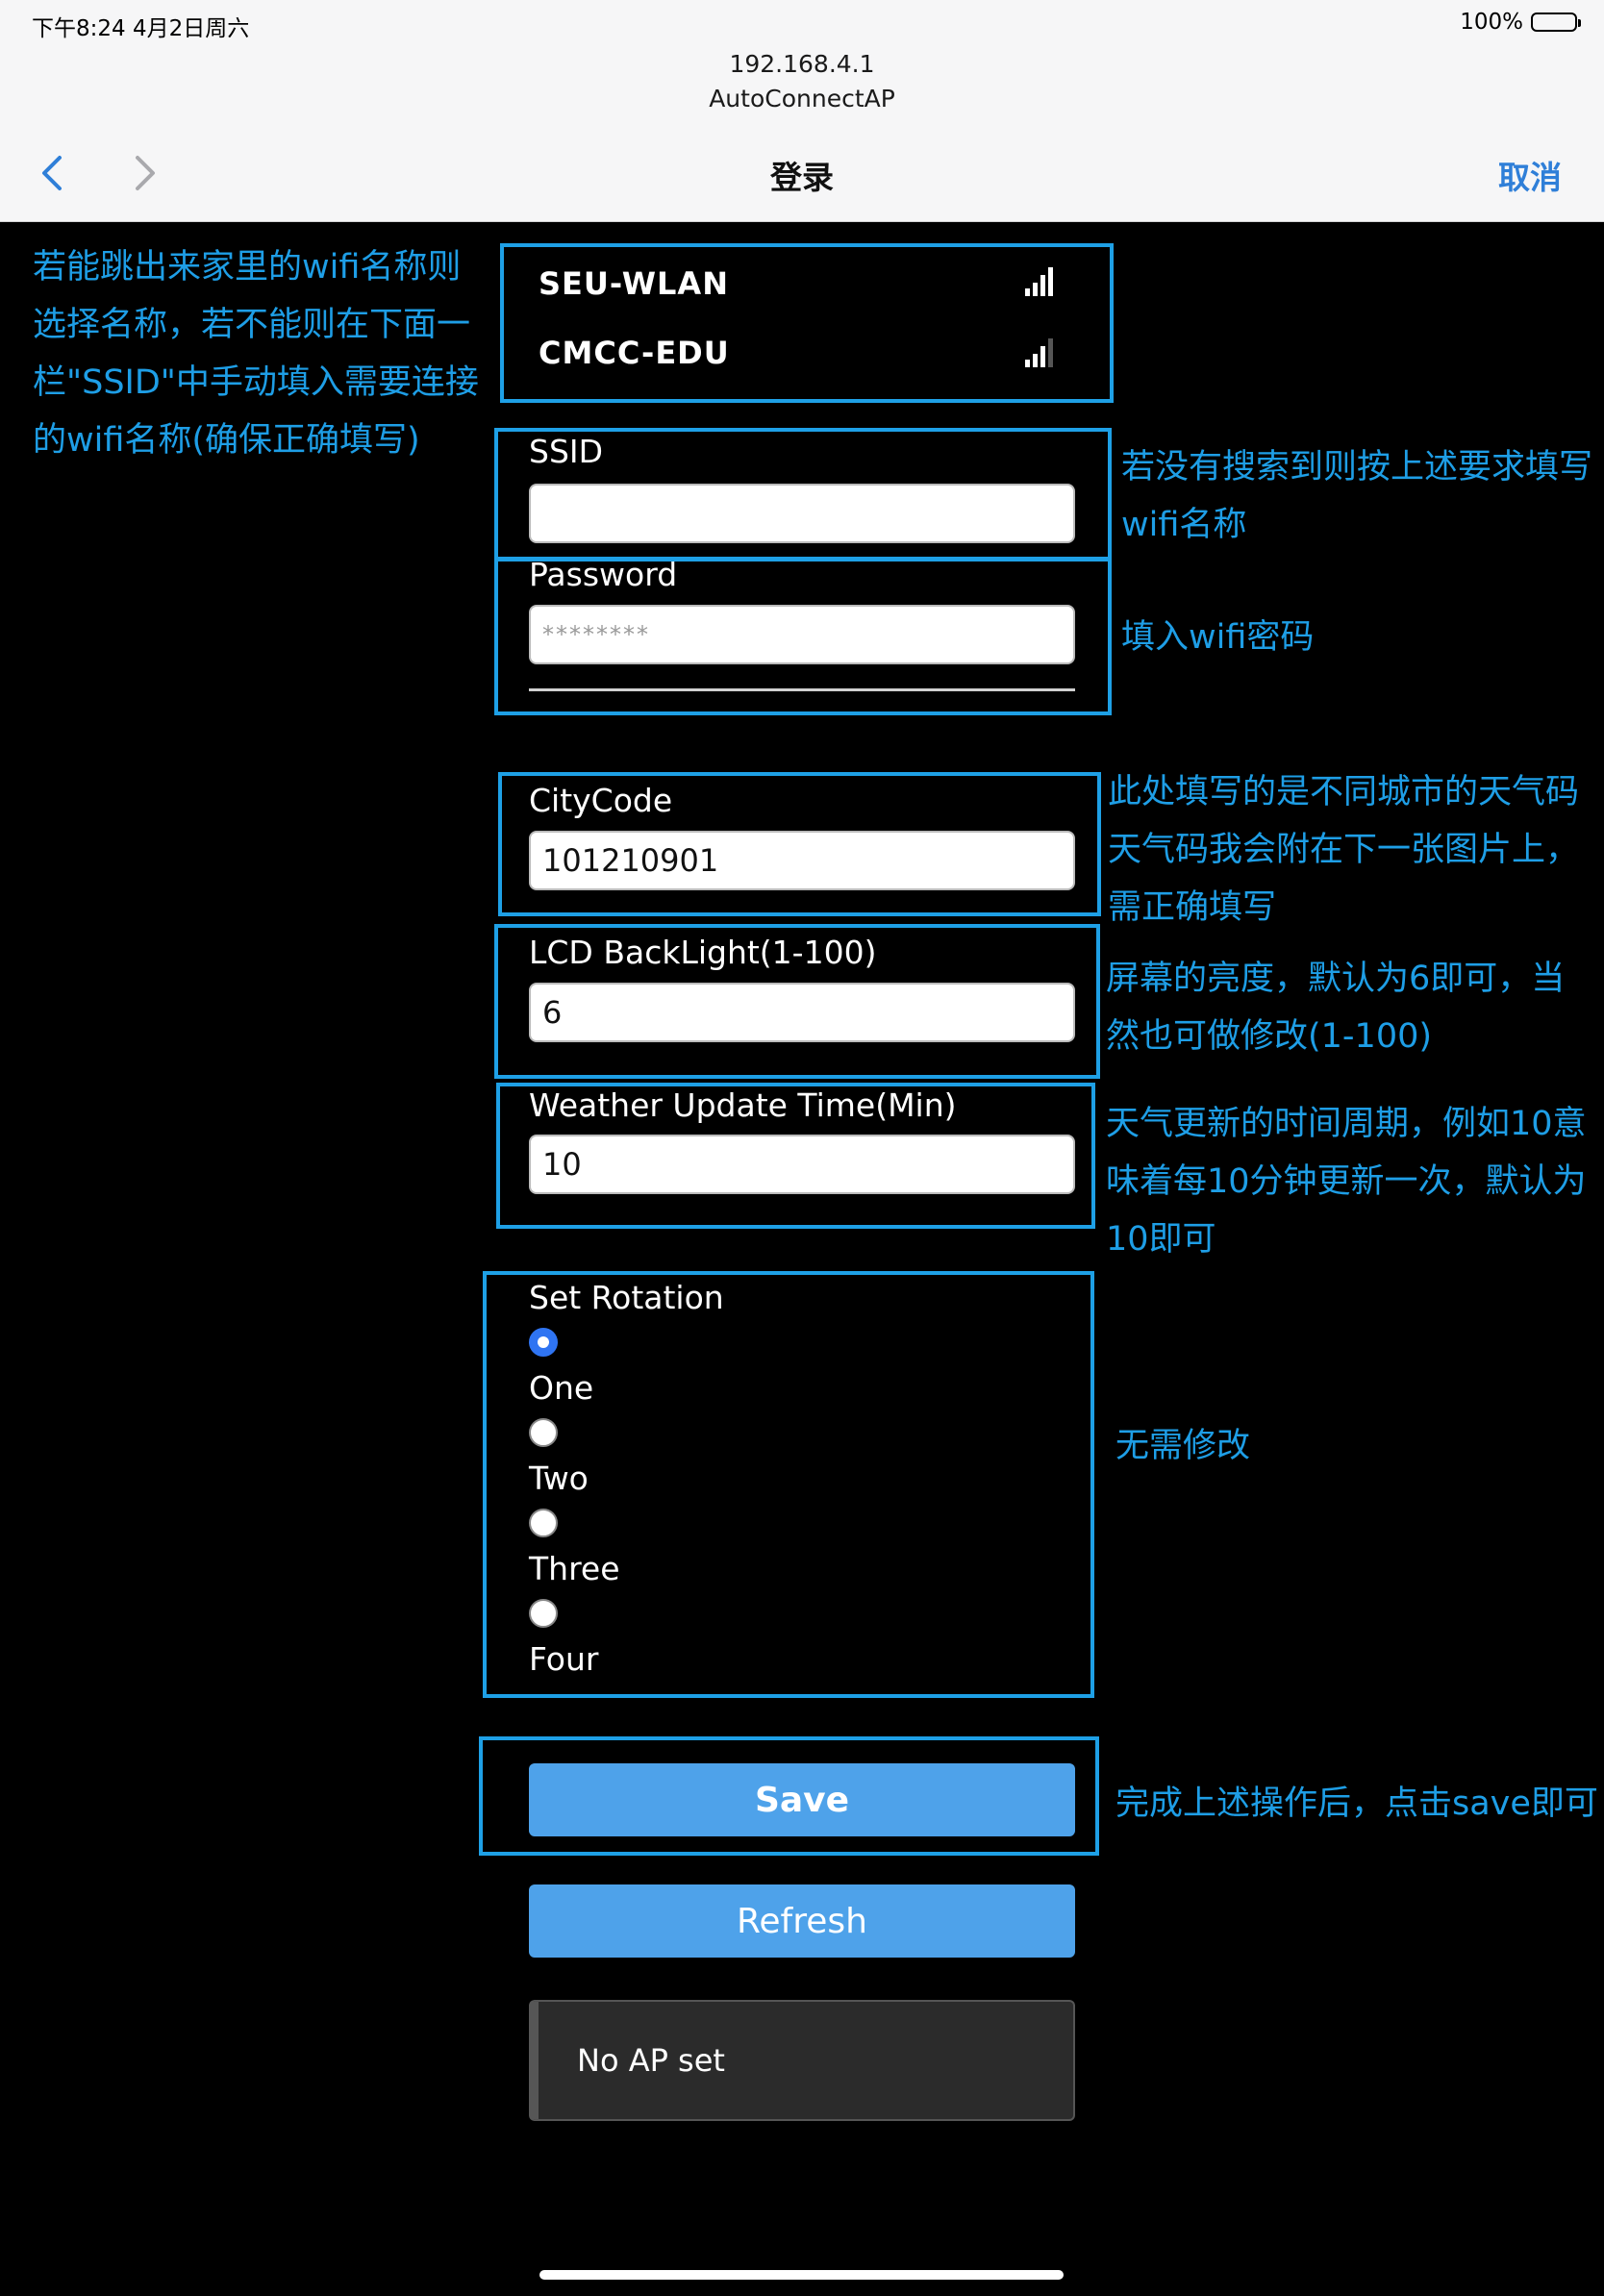  What do you see at coordinates (1556, 22) in the screenshot?
I see `battery-icon` at bounding box center [1556, 22].